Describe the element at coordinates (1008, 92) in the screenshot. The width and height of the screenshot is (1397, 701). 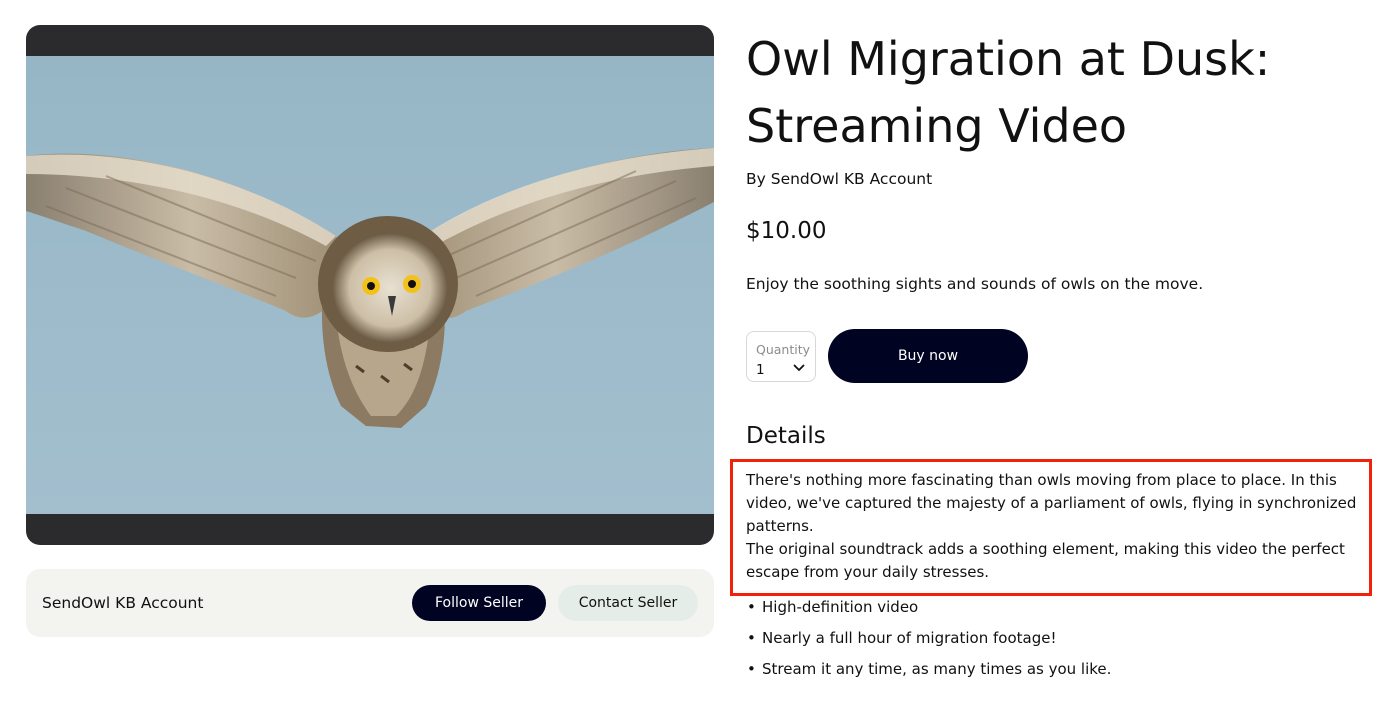
I see `product-title: Owl Migration at Dusk: Streaming Video` at that location.